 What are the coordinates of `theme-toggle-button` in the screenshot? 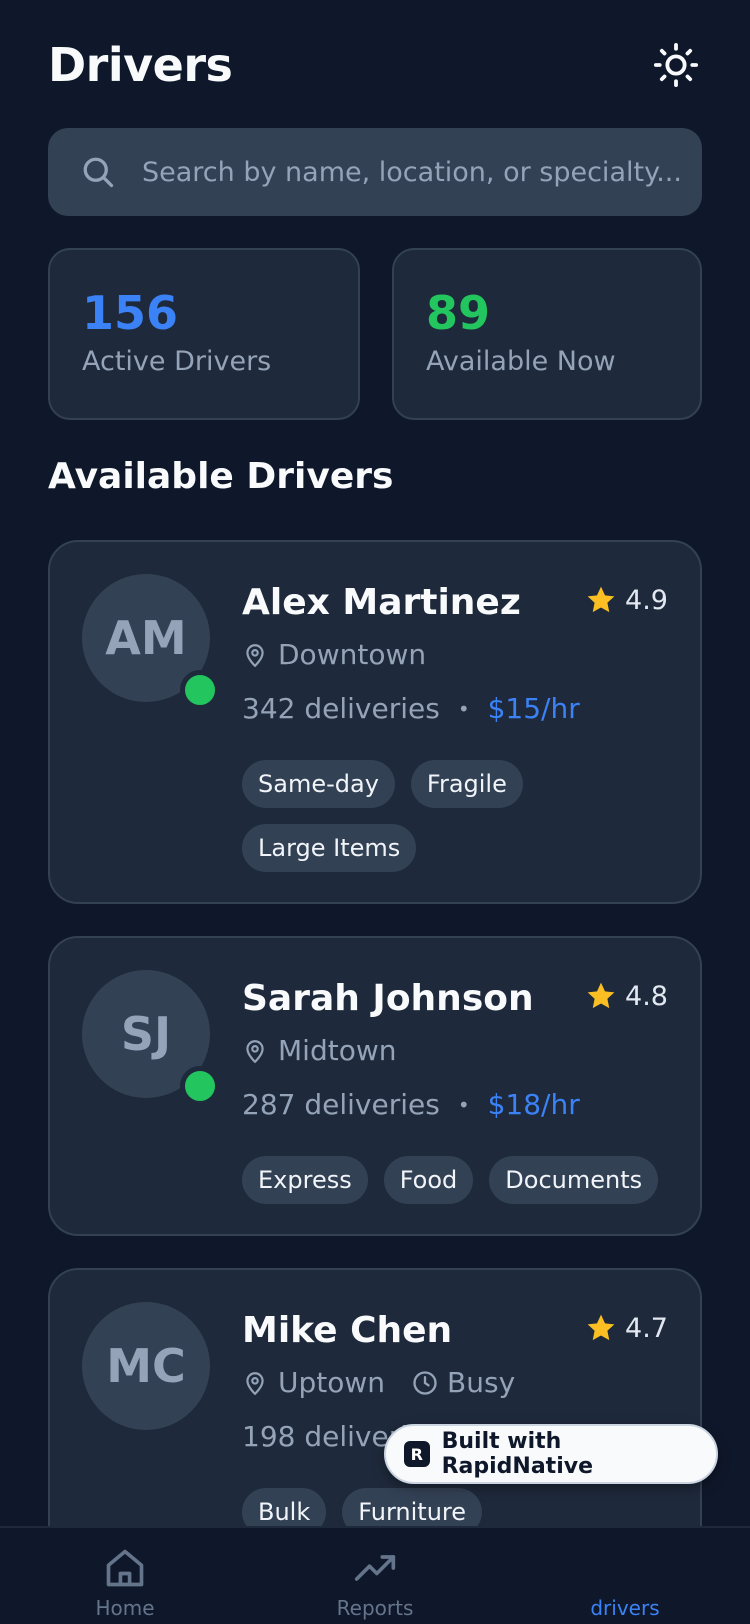 It's located at (676, 65).